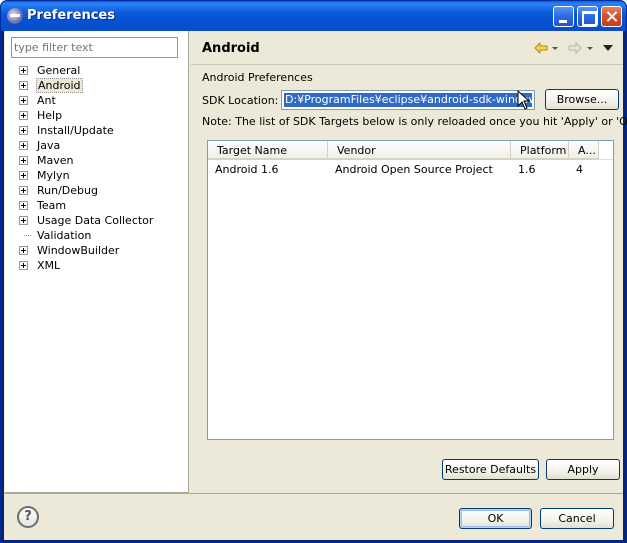 This screenshot has height=543, width=627. I want to click on tree-item-label: Validation, so click(64, 235).